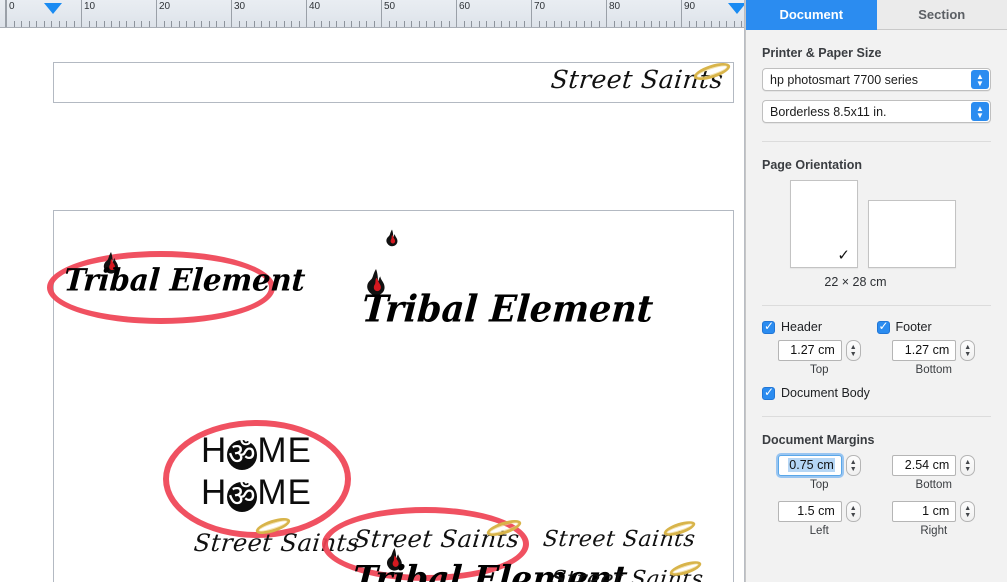 This screenshot has height=582, width=1007. I want to click on margin-top-stepper: ▲ ▼, so click(853, 465).